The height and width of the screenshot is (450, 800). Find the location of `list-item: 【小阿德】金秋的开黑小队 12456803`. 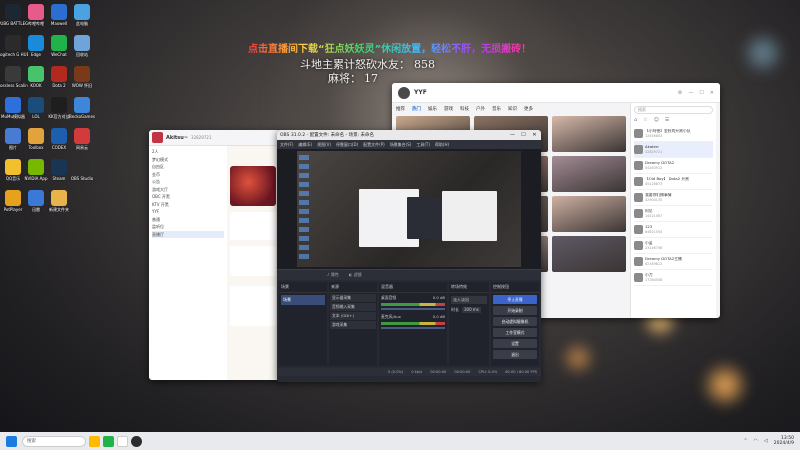

list-item: 【小阿德】金秋的开黑小队 12456803 is located at coordinates (673, 134).